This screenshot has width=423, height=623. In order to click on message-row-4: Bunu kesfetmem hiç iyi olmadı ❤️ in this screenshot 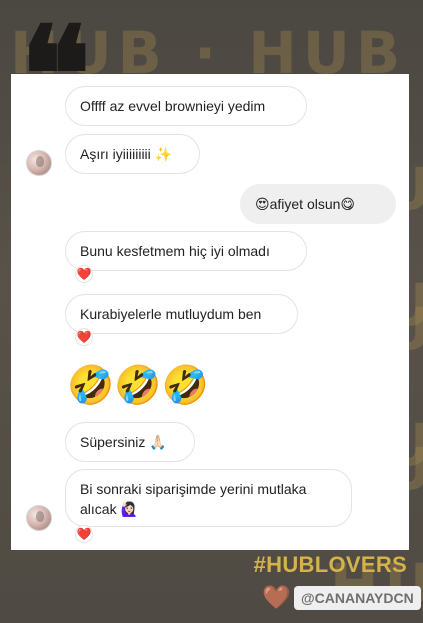, I will do `click(210, 259)`.